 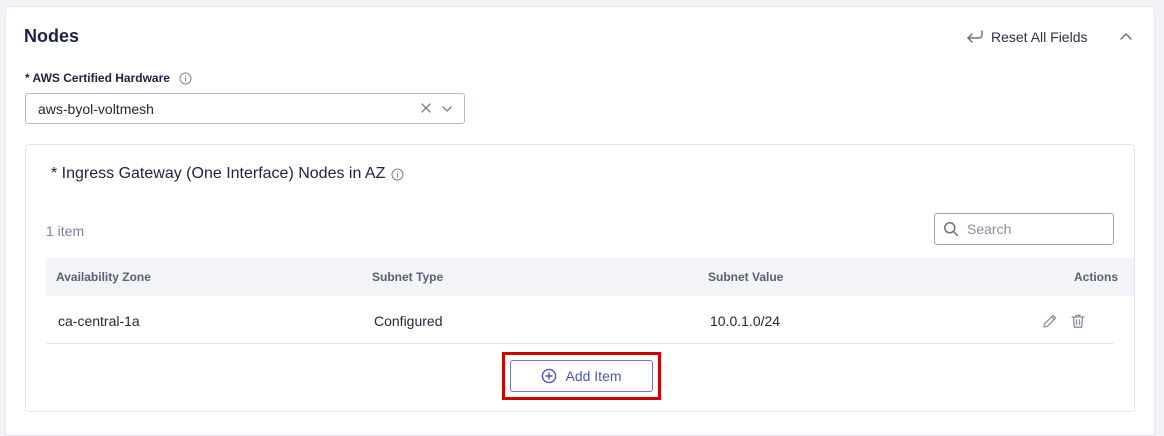 What do you see at coordinates (52, 36) in the screenshot?
I see `section-title: Nodes` at bounding box center [52, 36].